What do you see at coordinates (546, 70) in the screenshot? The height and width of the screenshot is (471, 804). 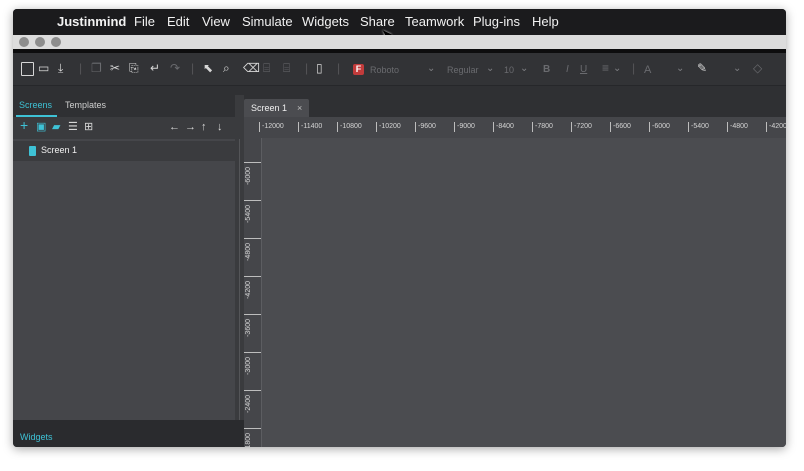 I see `bold-button: B` at bounding box center [546, 70].